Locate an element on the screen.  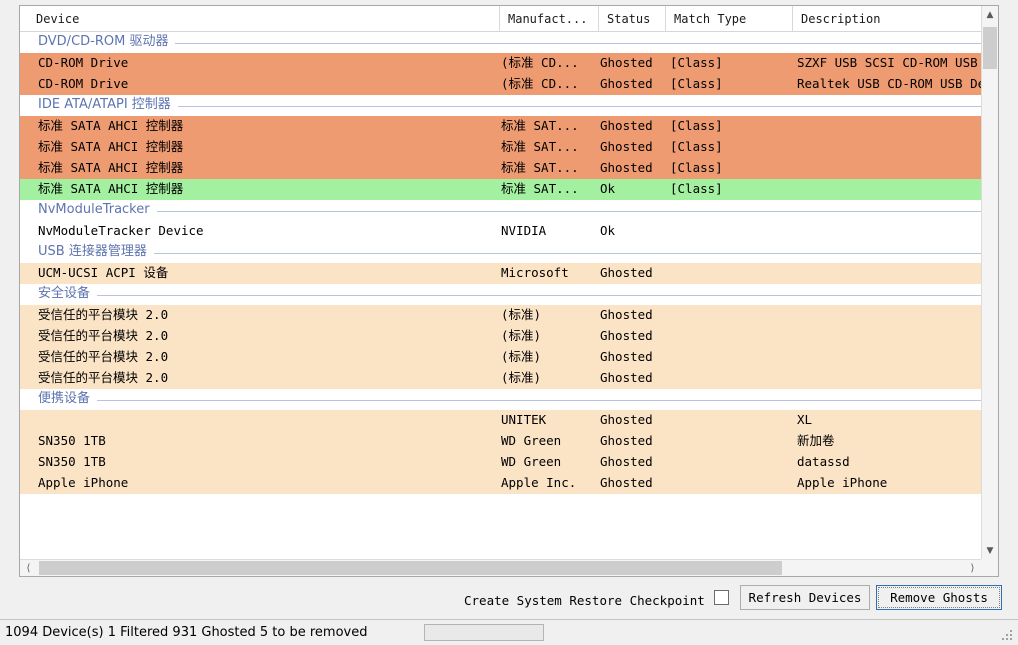
table-row: NvModuleTracker Device NVIDIA Ok is located at coordinates (500, 231).